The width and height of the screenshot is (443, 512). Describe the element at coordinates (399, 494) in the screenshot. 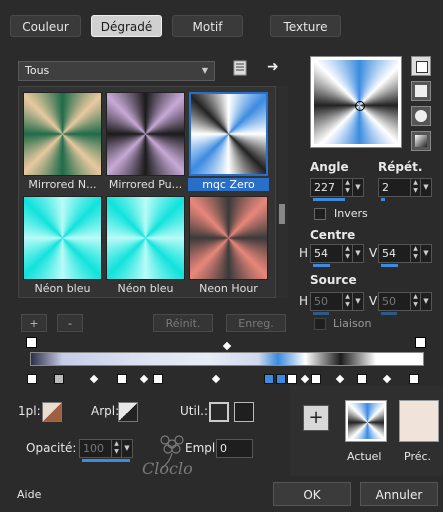

I see `cancel-button: Annuler` at that location.